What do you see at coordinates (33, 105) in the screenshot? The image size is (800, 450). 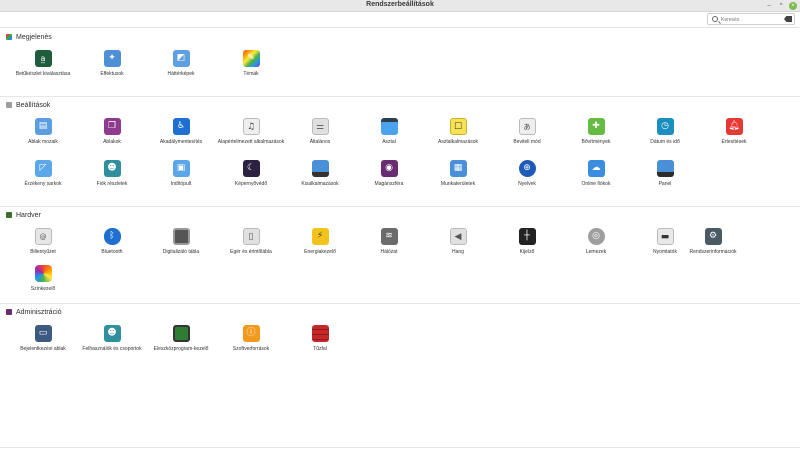 I see `section-title: Beállítások` at bounding box center [33, 105].